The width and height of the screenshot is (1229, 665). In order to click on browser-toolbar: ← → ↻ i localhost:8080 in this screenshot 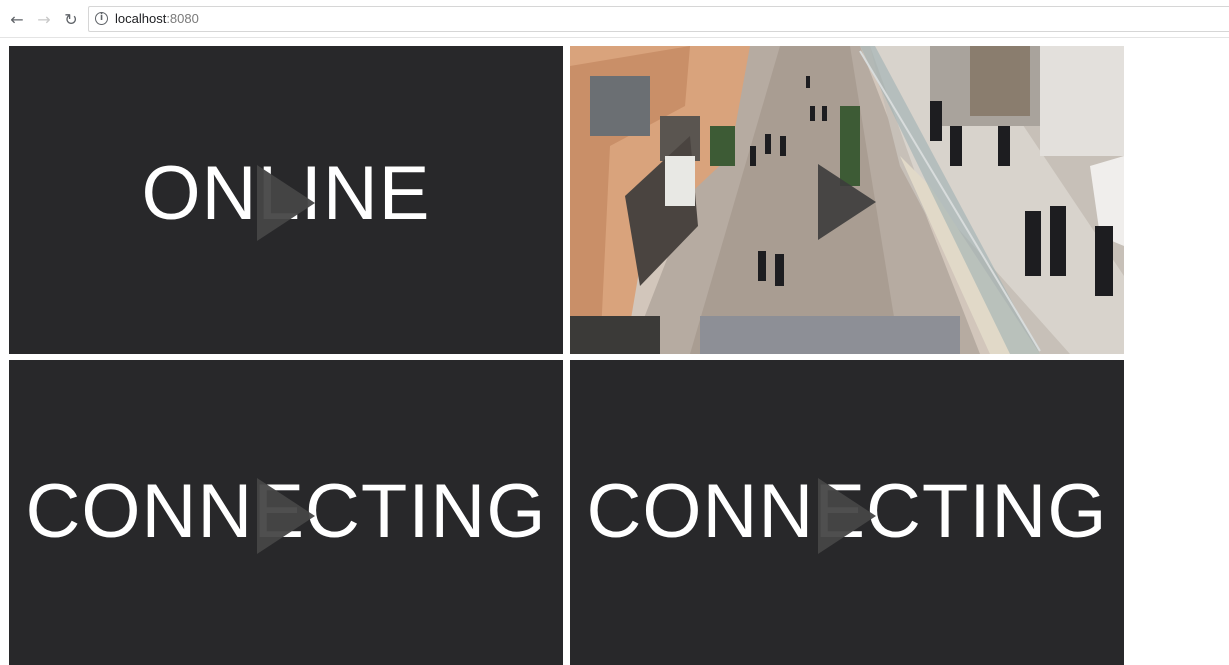, I will do `click(614, 19)`.